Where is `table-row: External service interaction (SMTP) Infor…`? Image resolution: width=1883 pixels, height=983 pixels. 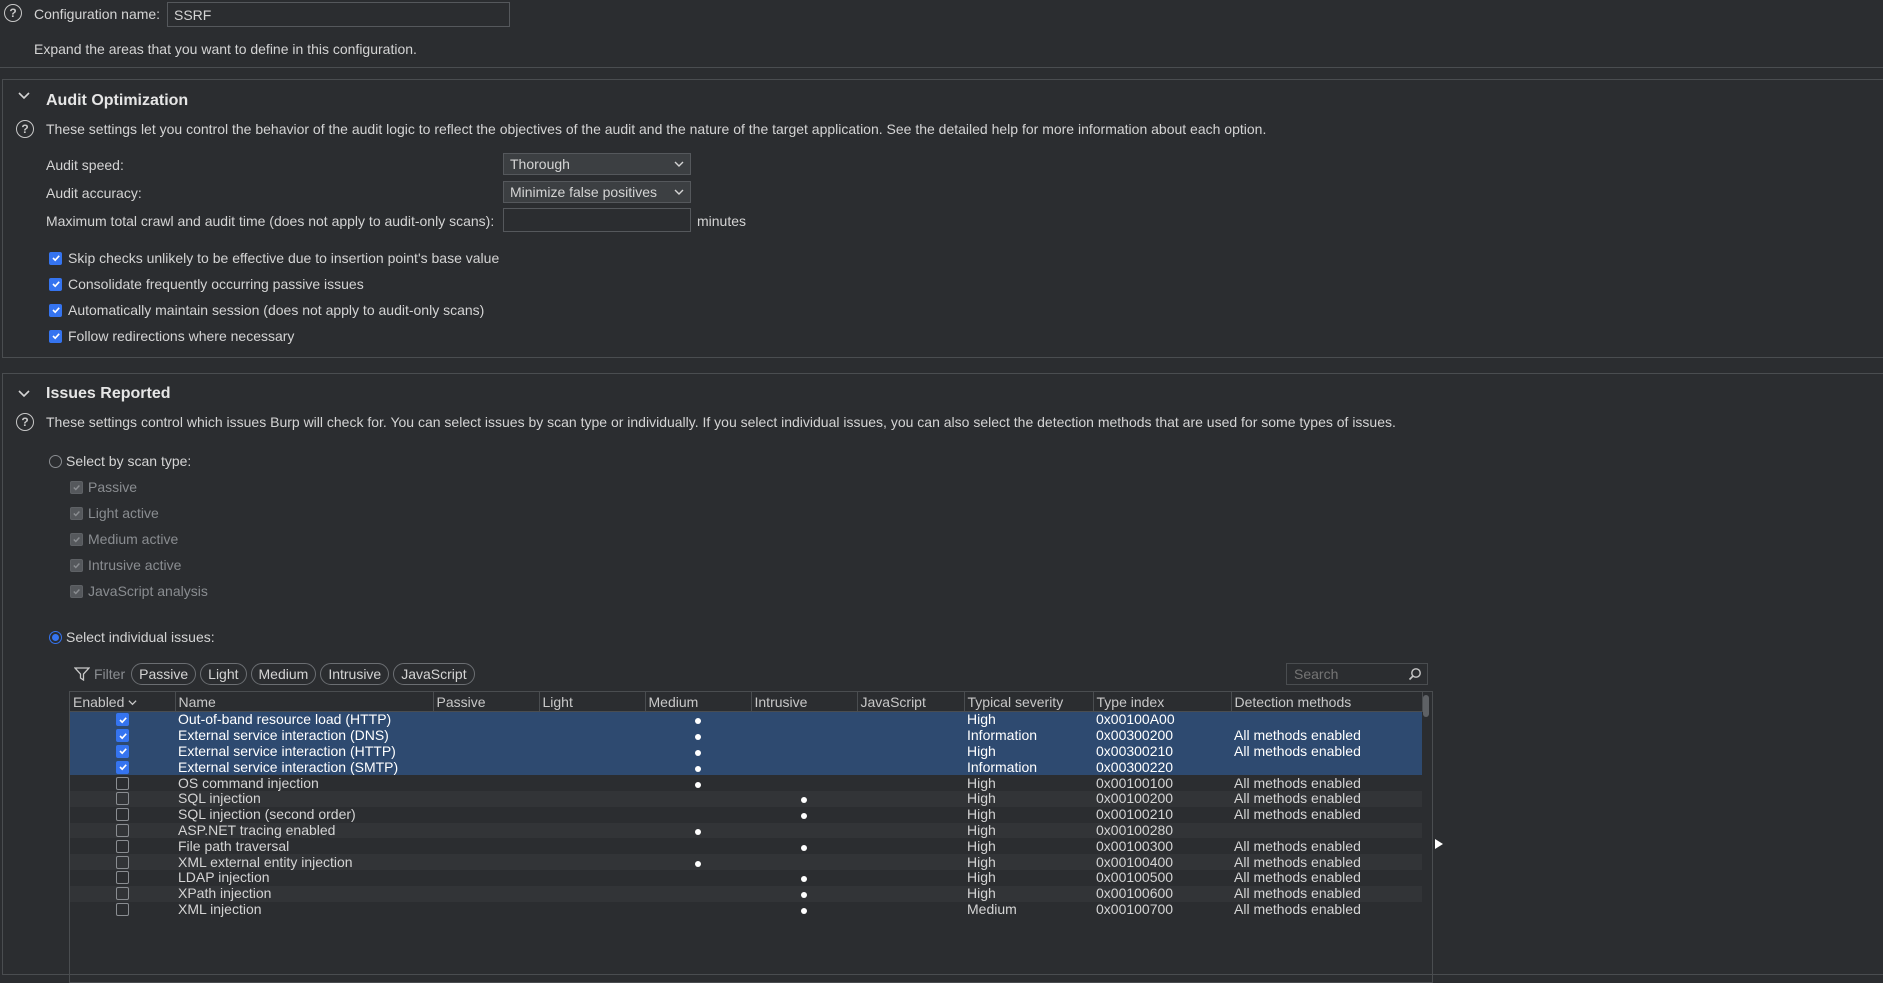
table-row: External service interaction (SMTP) Infor… is located at coordinates (746, 767).